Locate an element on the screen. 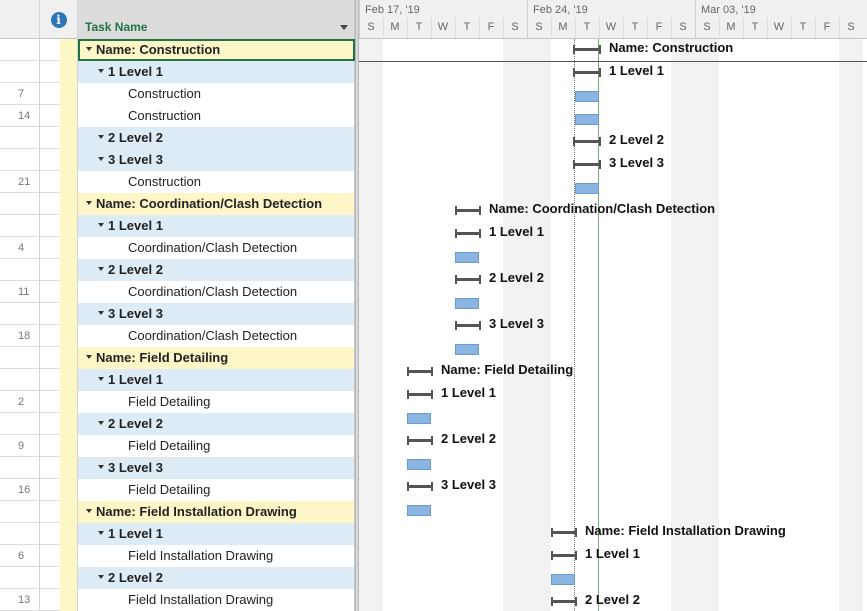 This screenshot has height=611, width=867. table-row: 13 Field Installation Drawing is located at coordinates (177, 600).